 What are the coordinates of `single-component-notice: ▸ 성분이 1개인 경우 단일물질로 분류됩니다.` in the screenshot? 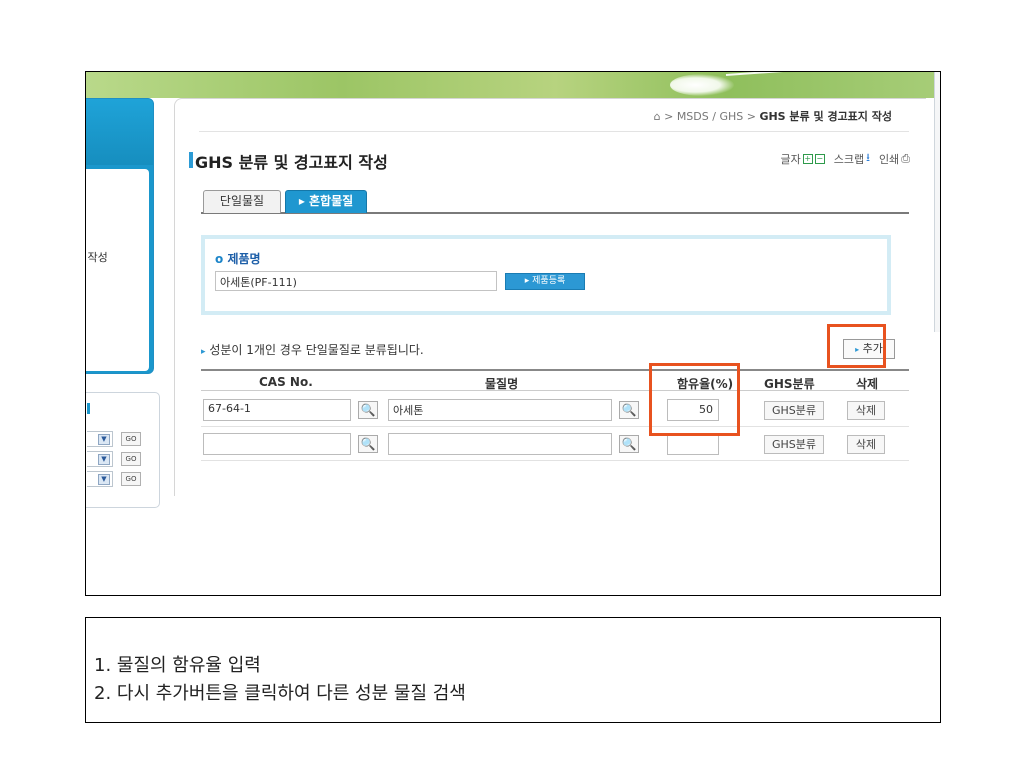 It's located at (312, 349).